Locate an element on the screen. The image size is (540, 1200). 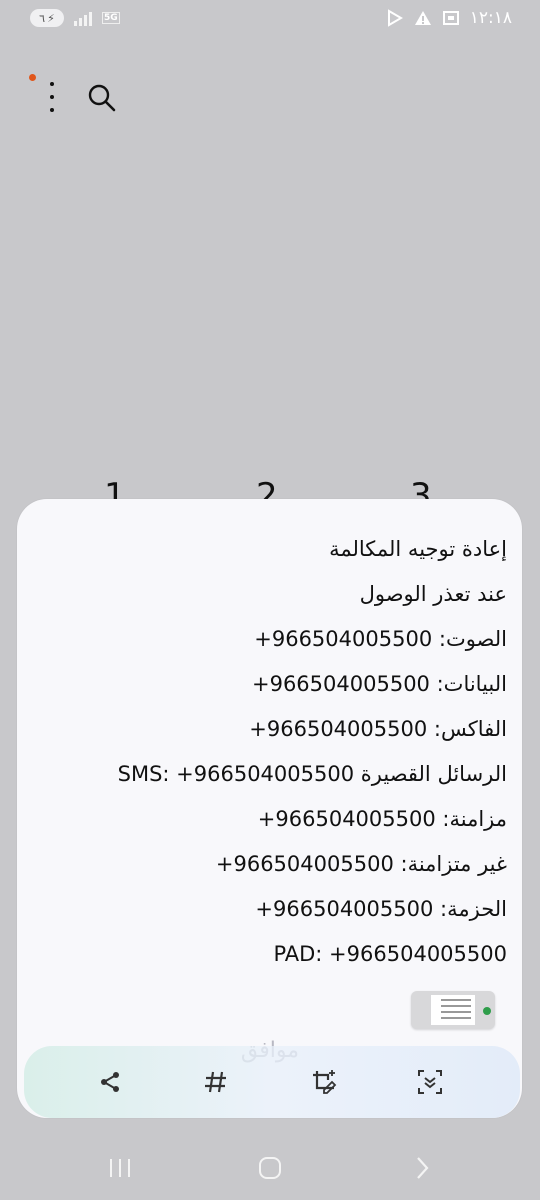
hashtag-button is located at coordinates (216, 1082).